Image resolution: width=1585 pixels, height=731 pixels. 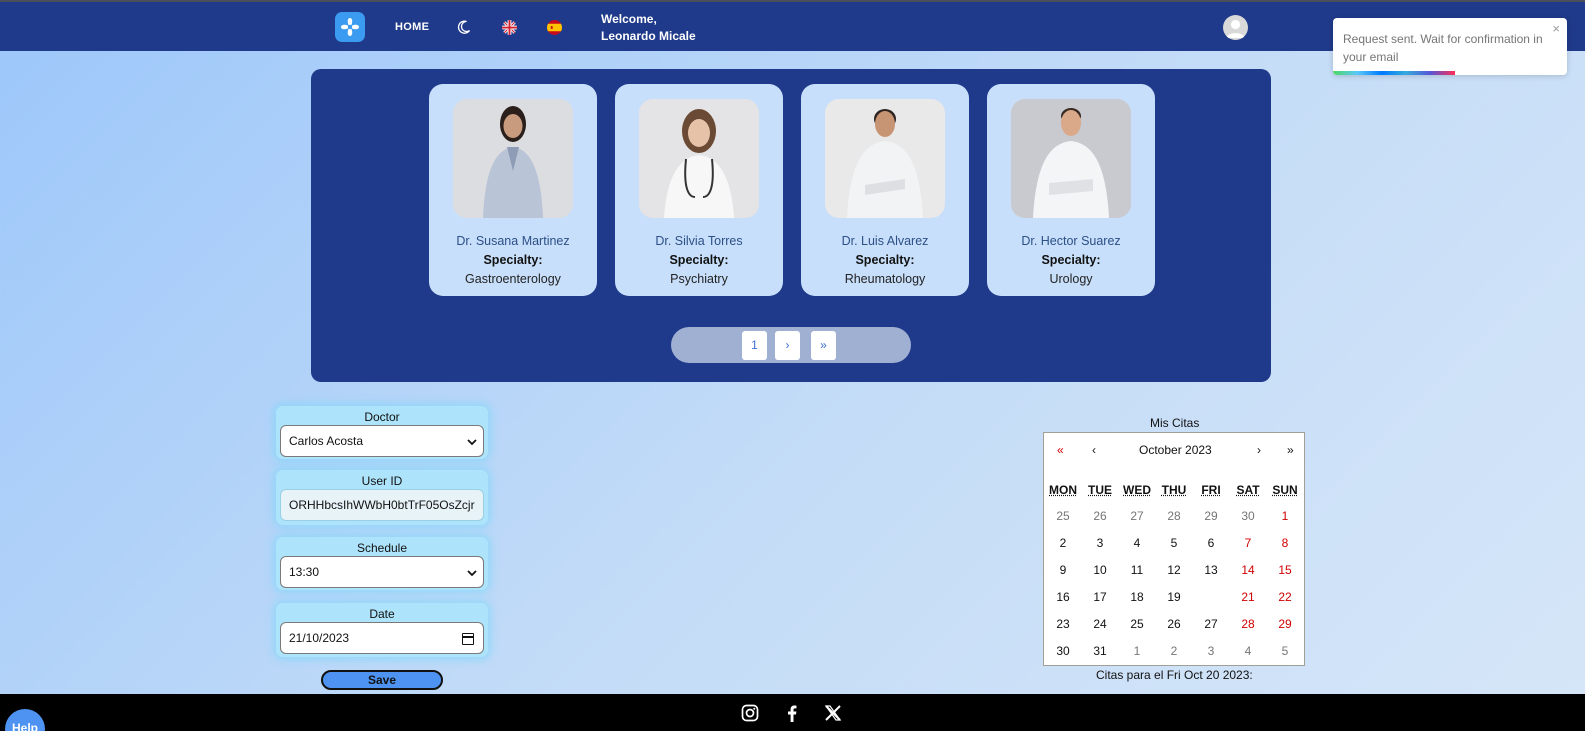 What do you see at coordinates (468, 639) in the screenshot?
I see `calendar-icon` at bounding box center [468, 639].